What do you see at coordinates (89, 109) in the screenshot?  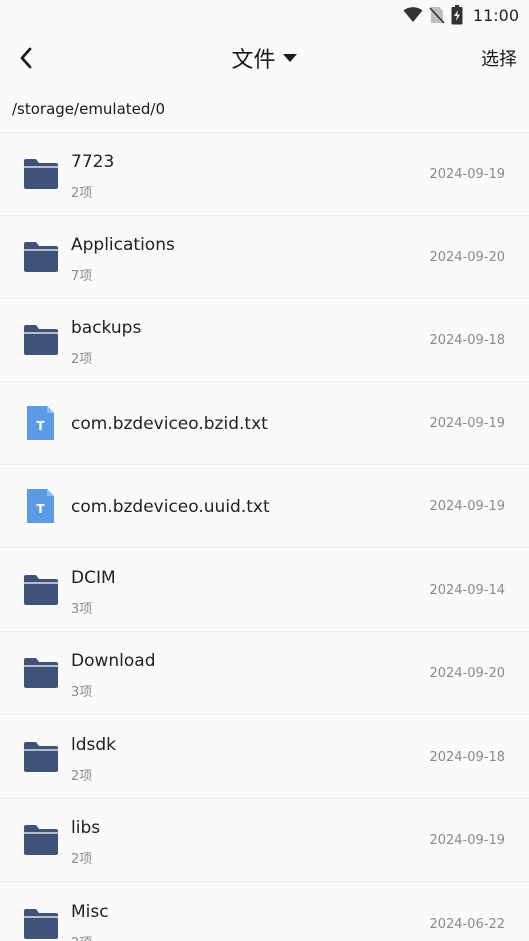 I see `path-breadcrumb: /storage/emulated/0` at bounding box center [89, 109].